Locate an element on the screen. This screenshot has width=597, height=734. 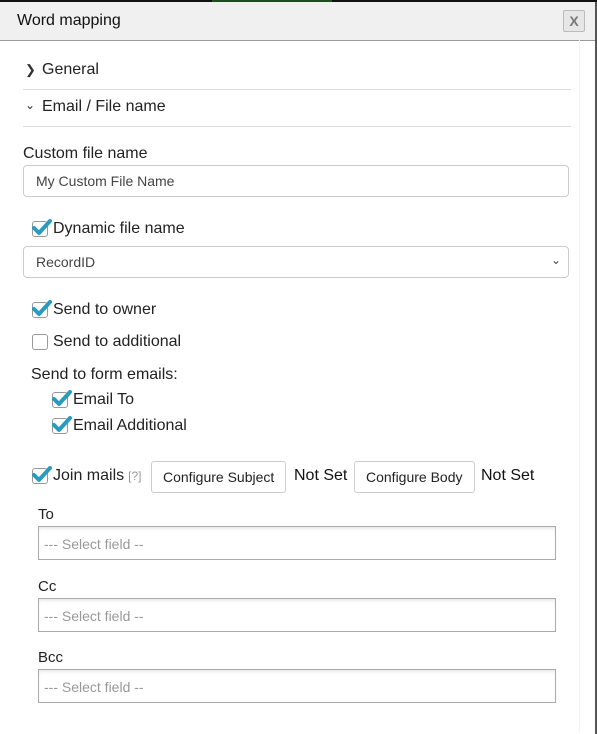
configure-subject-button: Configure Subject is located at coordinates (219, 477).